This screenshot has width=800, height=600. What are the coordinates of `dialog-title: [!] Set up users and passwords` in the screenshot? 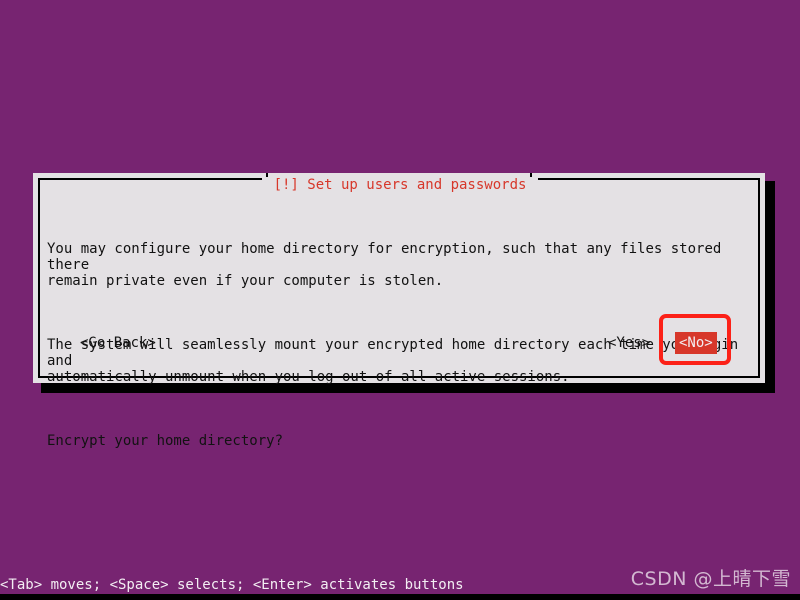 It's located at (400, 185).